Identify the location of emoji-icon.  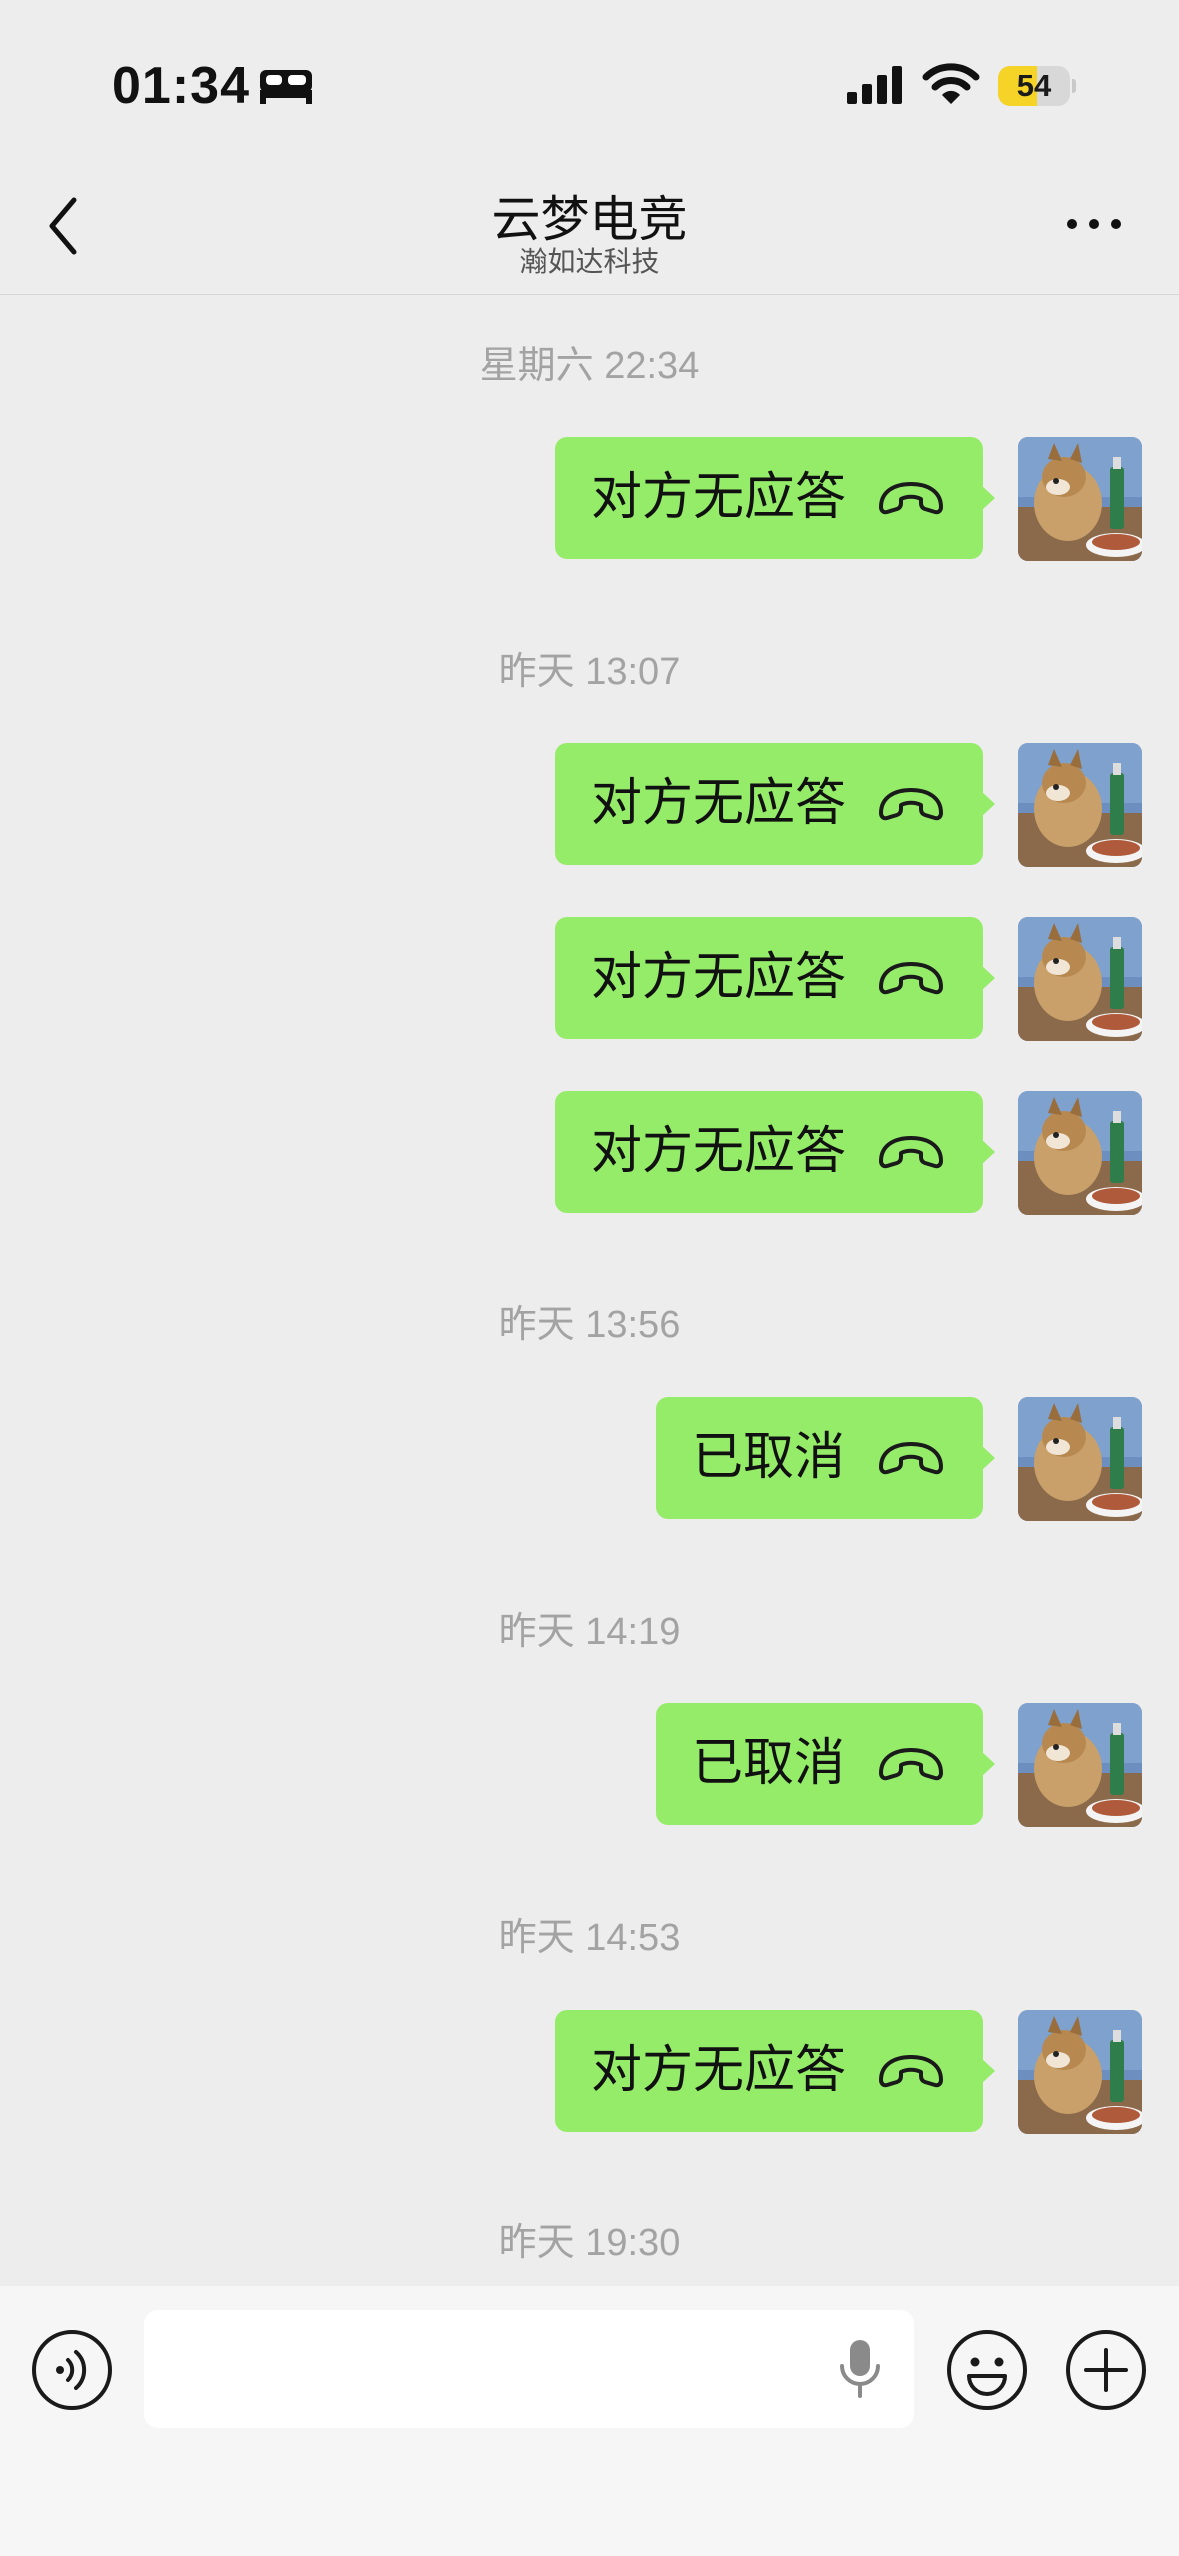
(987, 2370).